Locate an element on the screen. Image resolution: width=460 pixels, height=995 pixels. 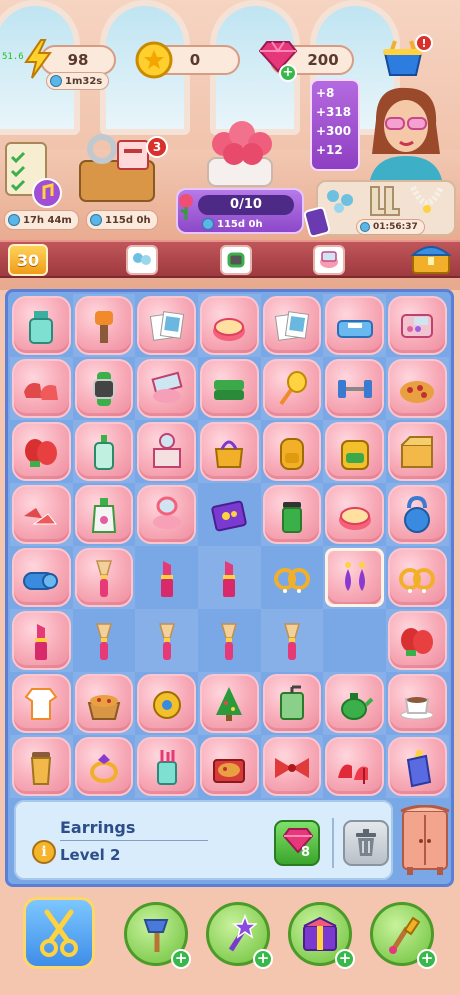
takeaway-cup-icon is located at coordinates (41, 766).